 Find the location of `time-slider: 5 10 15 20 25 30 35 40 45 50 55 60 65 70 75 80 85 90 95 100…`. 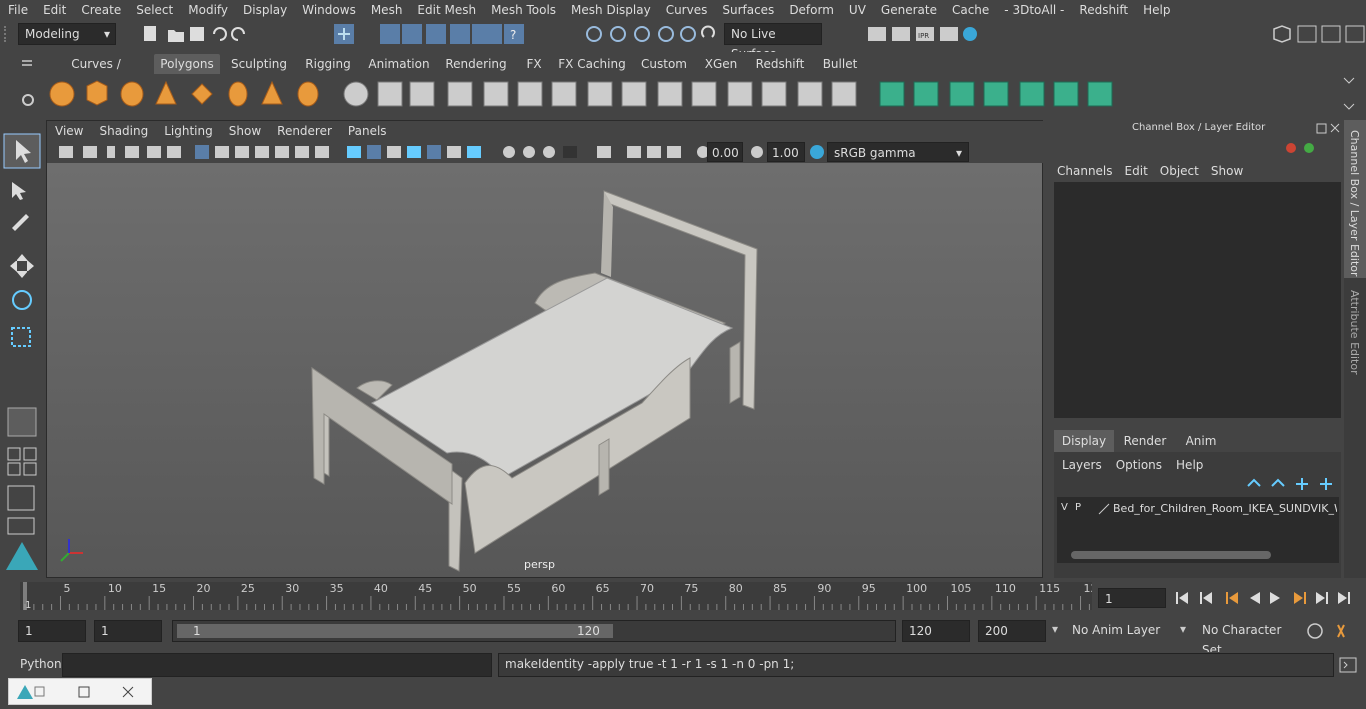

time-slider: 5 10 15 20 25 30 35 40 45 50 55 60 65 70 75 80 85 90 95 100… is located at coordinates (683, 597).